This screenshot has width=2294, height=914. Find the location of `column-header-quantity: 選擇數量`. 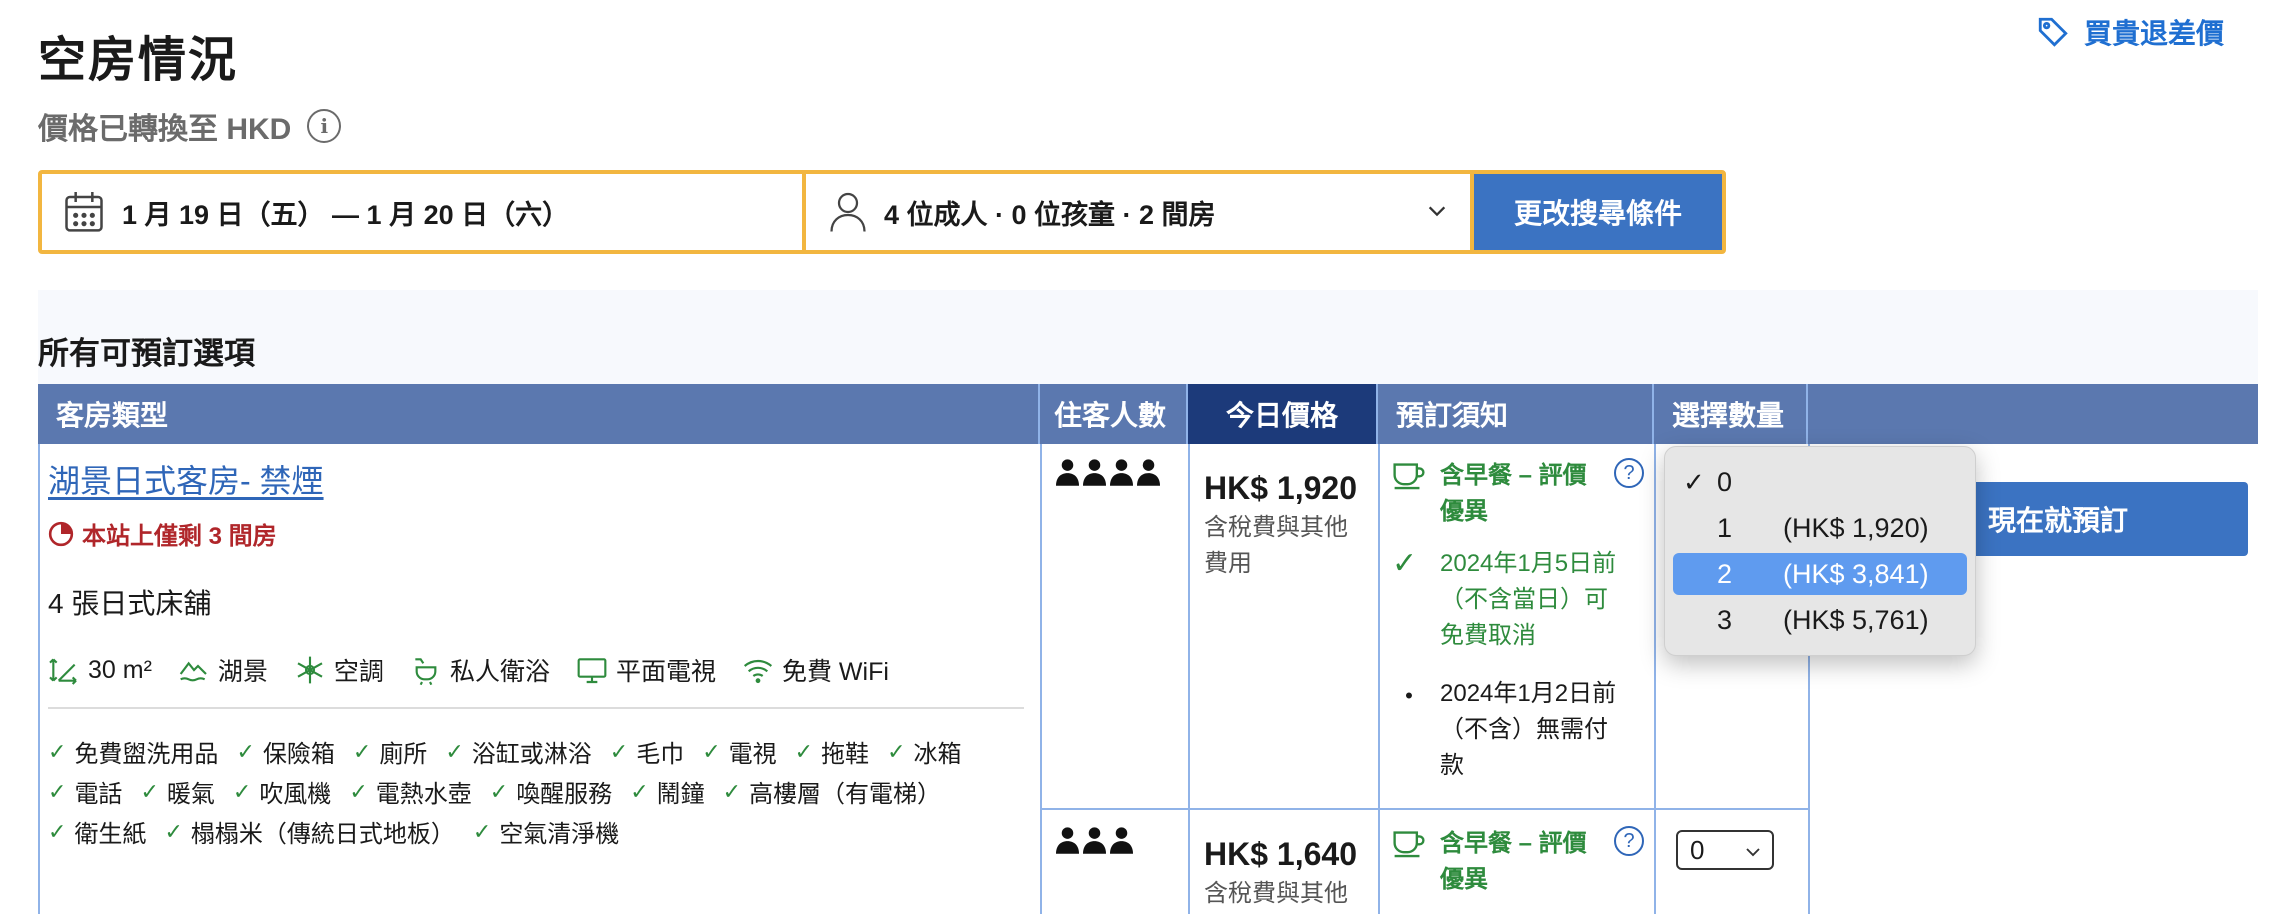

column-header-quantity: 選擇數量 is located at coordinates (1731, 414).